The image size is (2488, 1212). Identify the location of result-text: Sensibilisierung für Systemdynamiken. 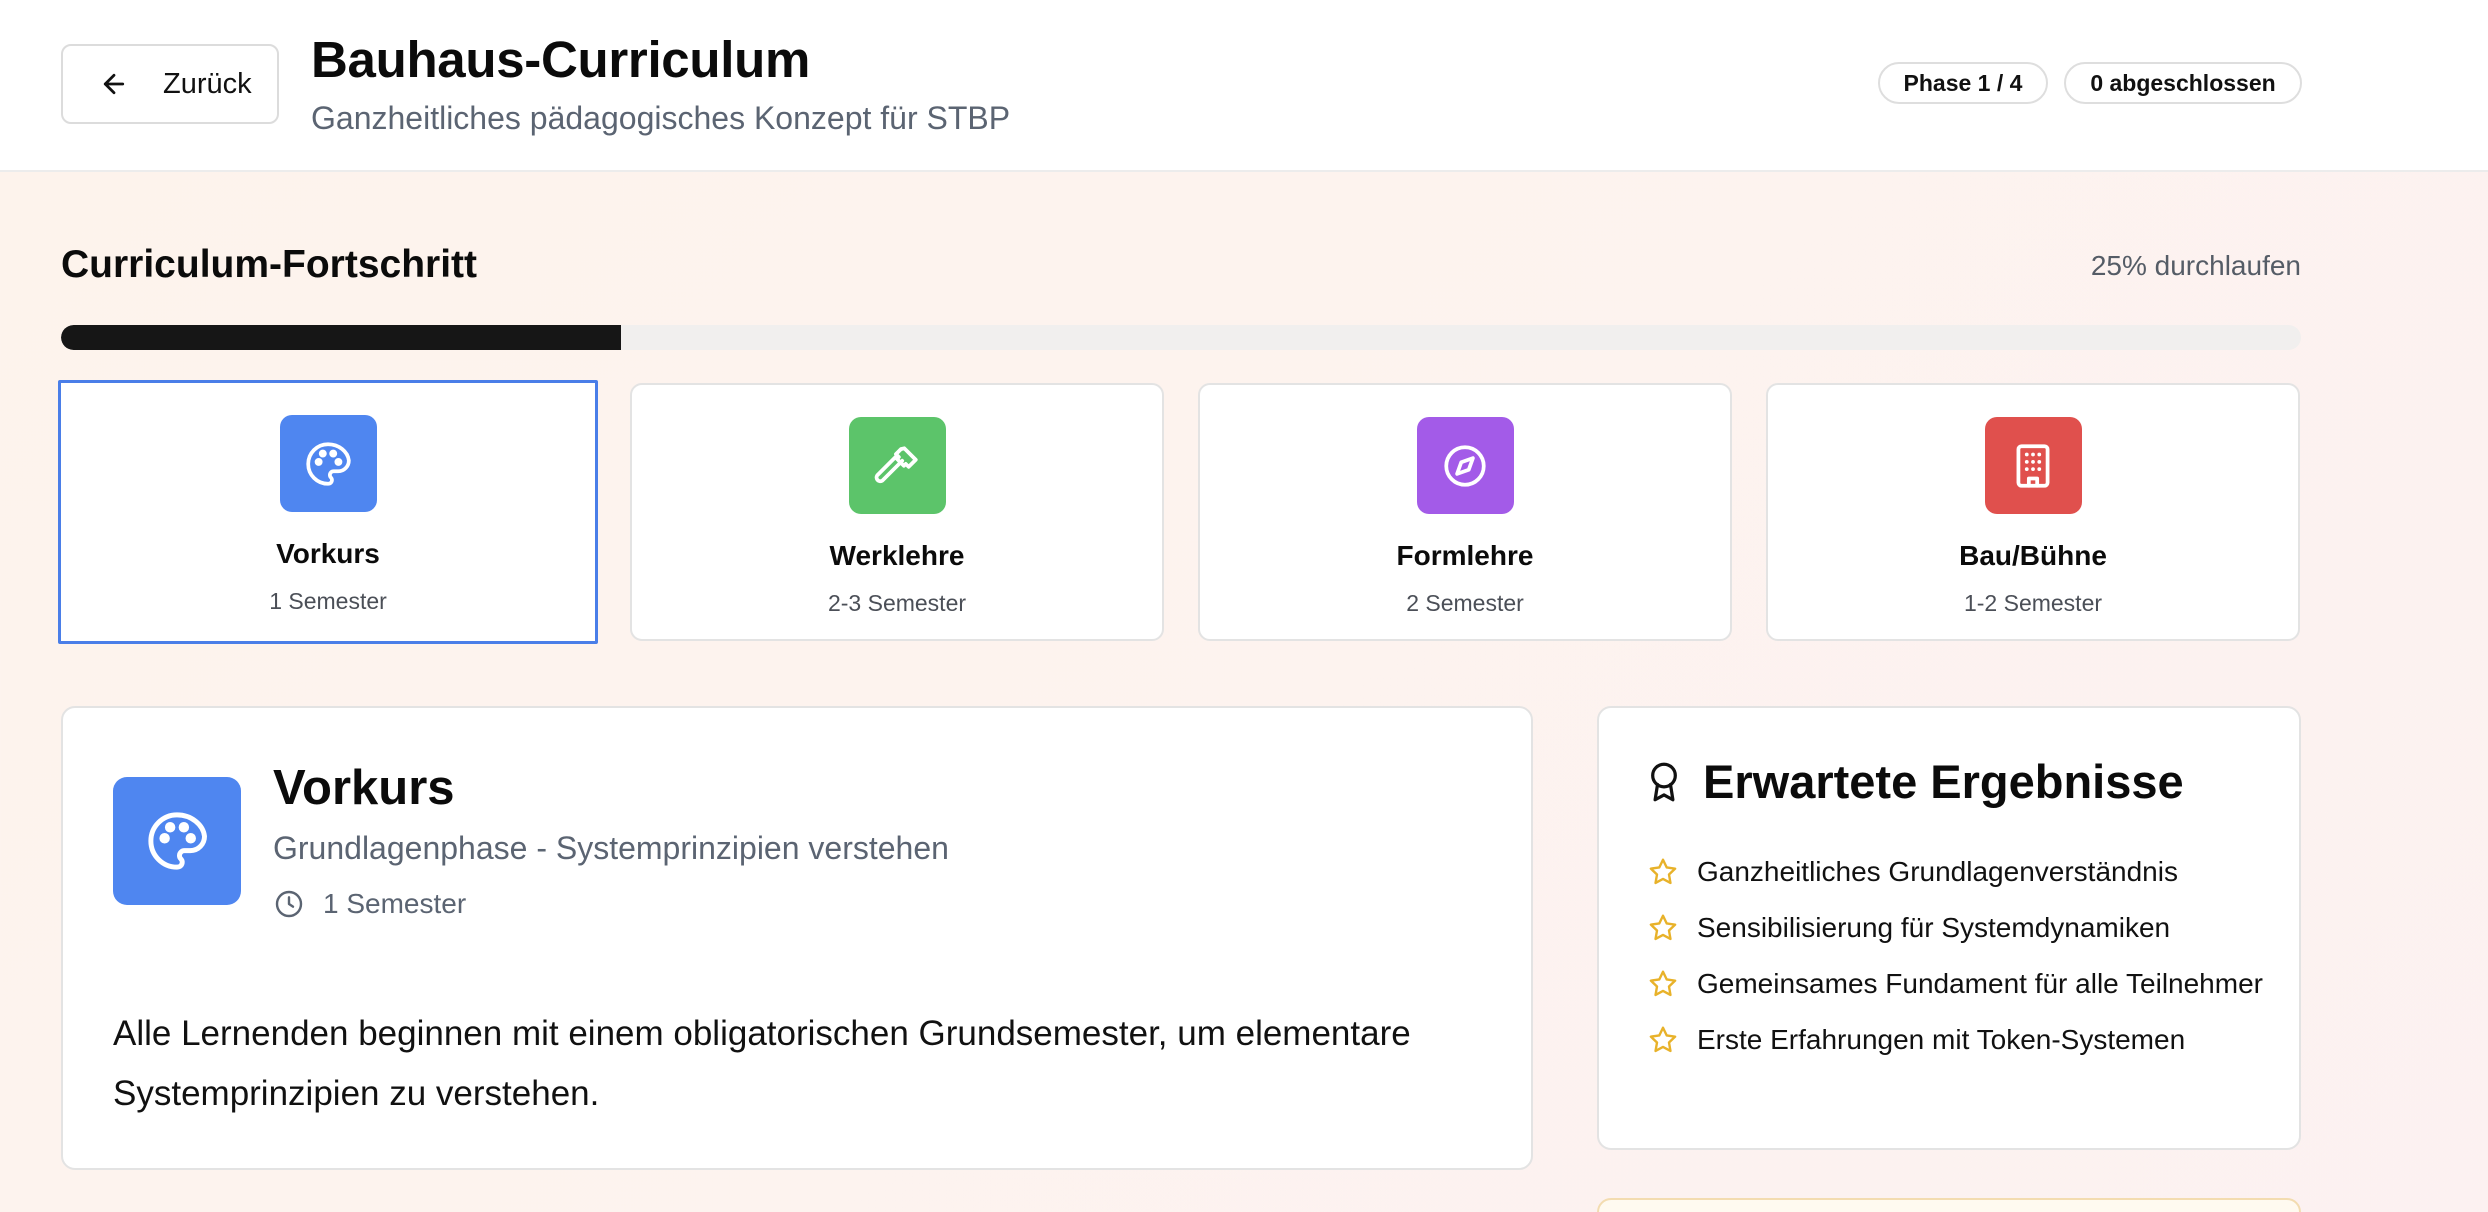
(1934, 927).